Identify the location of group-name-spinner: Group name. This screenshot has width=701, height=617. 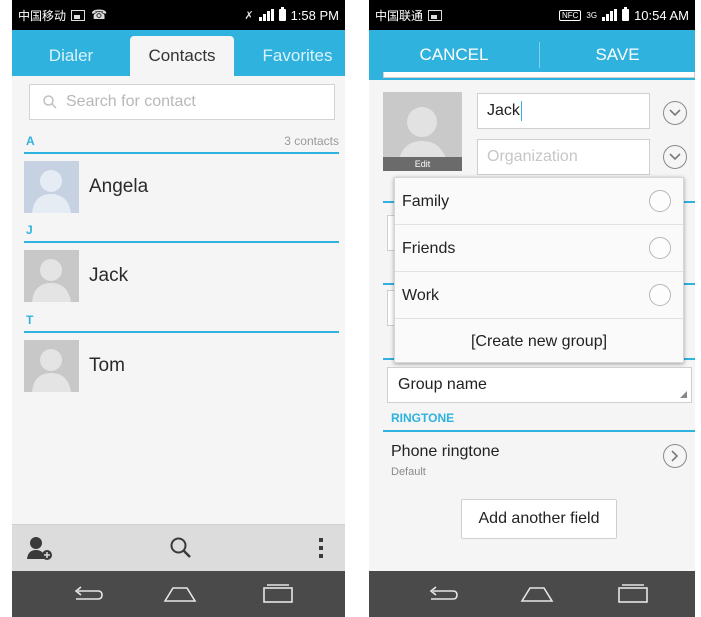
(539, 385).